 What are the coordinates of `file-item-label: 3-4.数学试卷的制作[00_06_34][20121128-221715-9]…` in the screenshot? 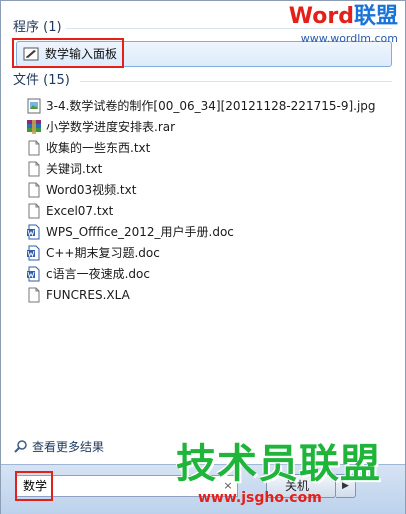 It's located at (211, 106).